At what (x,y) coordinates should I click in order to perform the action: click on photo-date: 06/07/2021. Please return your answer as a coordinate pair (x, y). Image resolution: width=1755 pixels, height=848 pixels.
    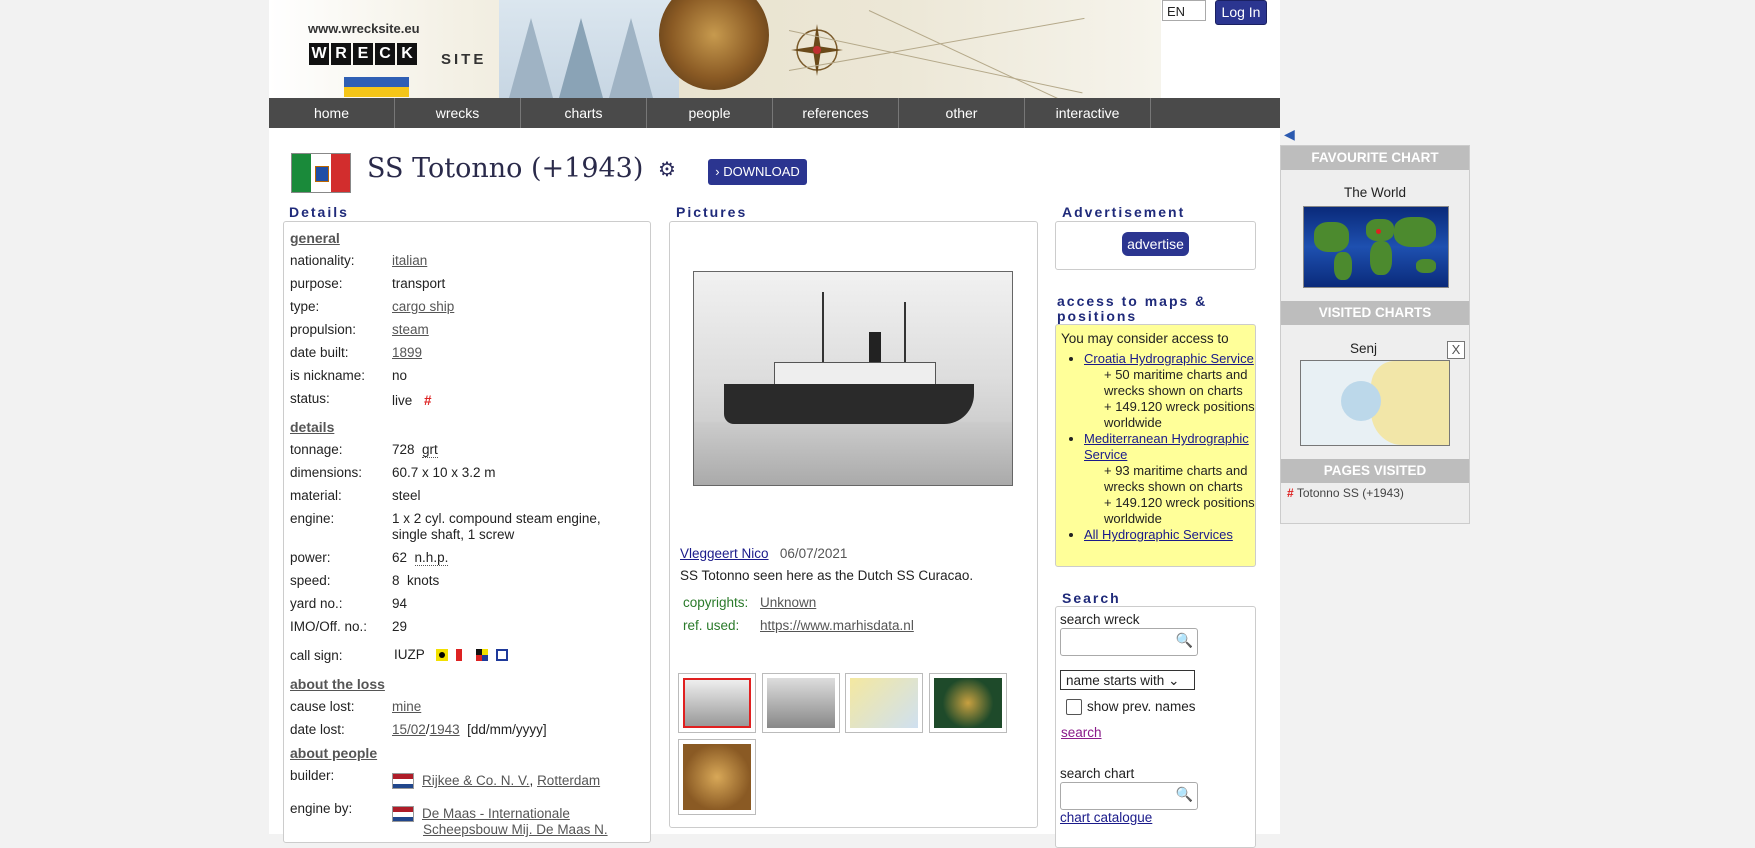
    Looking at the image, I should click on (813, 553).